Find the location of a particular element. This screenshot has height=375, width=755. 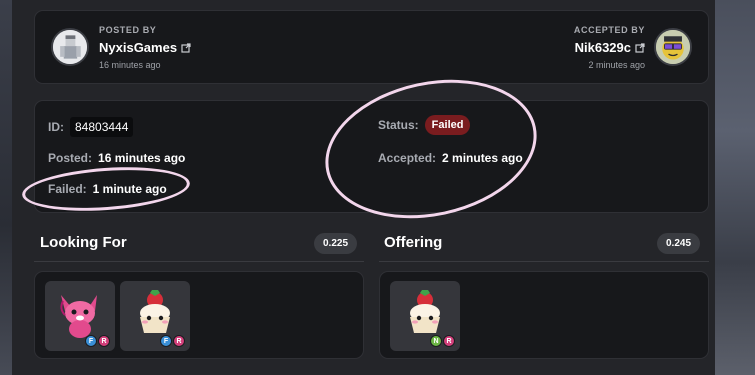

accepted-by-block: ACCEPTED BY Nik6329c 2 minutes ago is located at coordinates (609, 47).